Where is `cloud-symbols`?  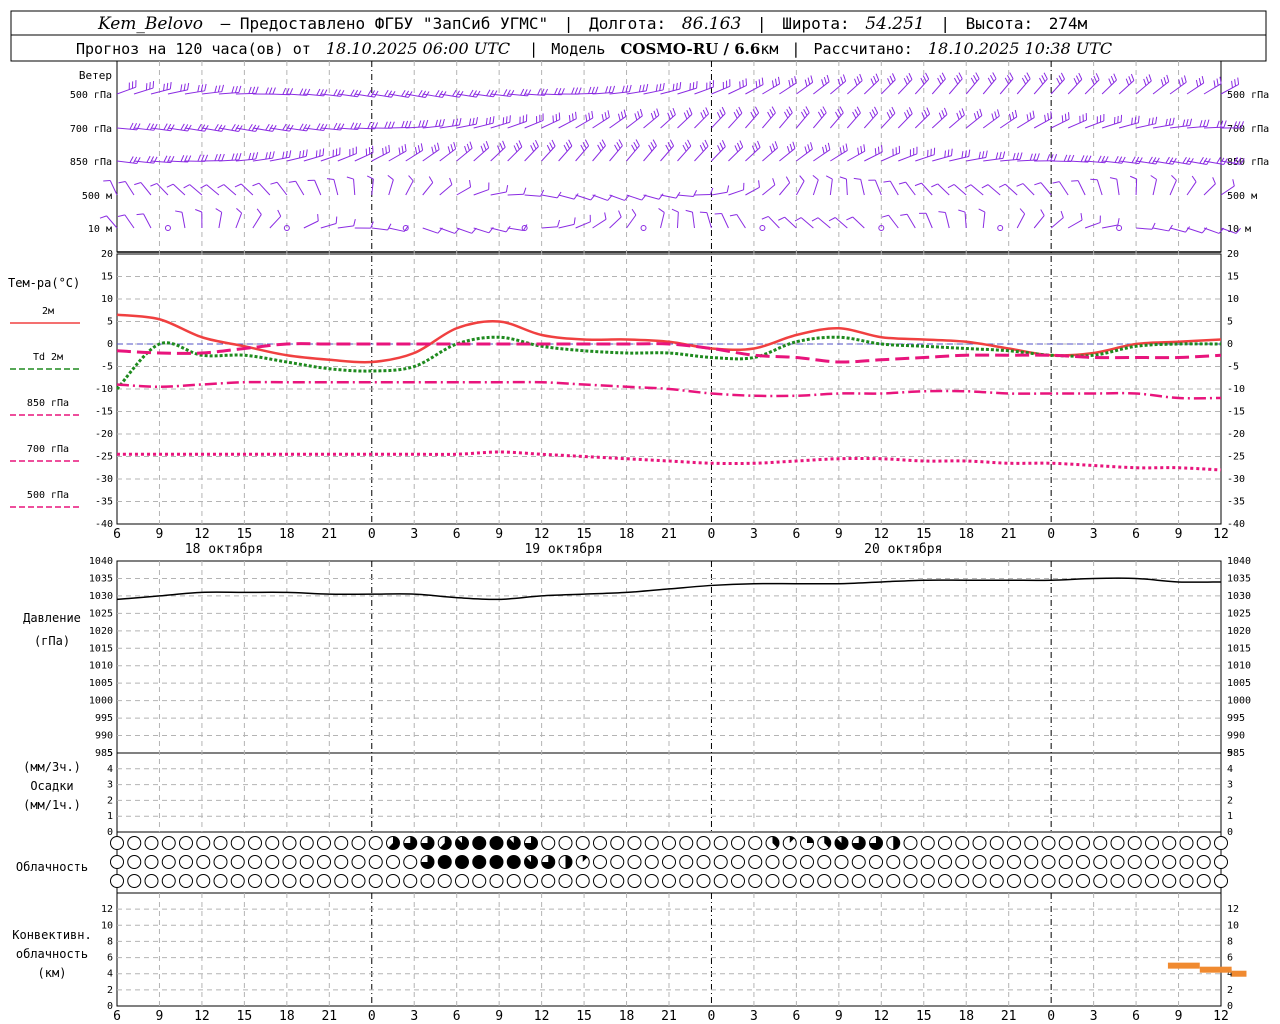 cloud-symbols is located at coordinates (669, 862).